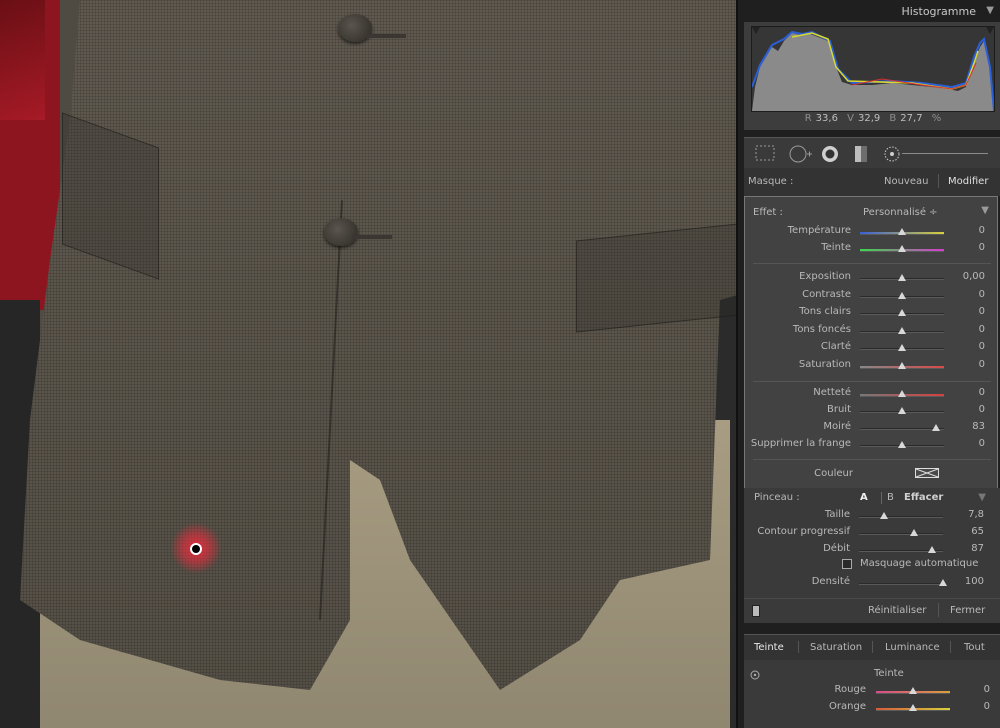 The image size is (1000, 728). I want to click on mask-divider, so click(938, 181).